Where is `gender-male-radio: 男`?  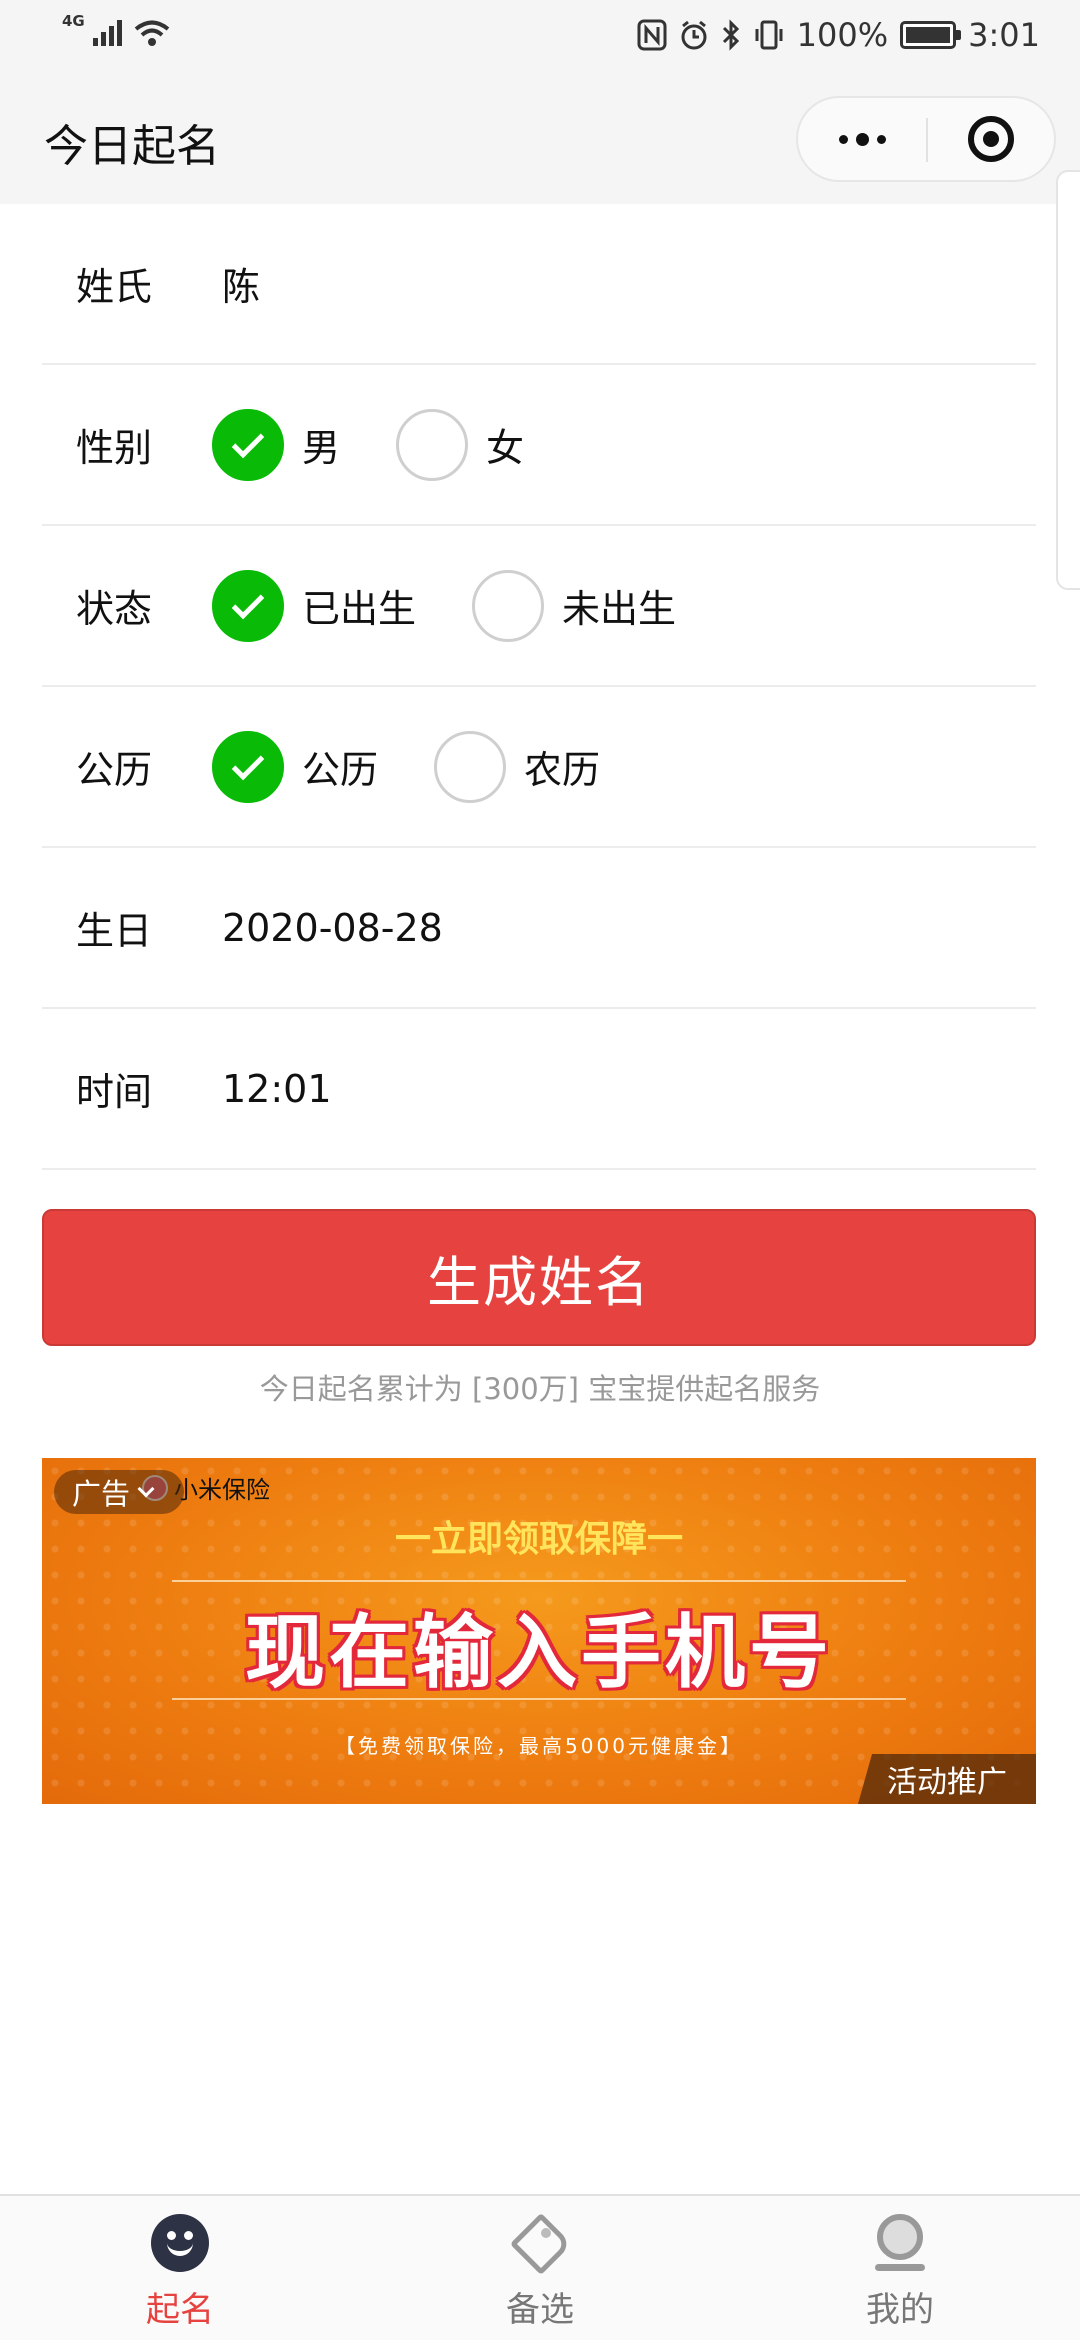 gender-male-radio: 男 is located at coordinates (276, 444).